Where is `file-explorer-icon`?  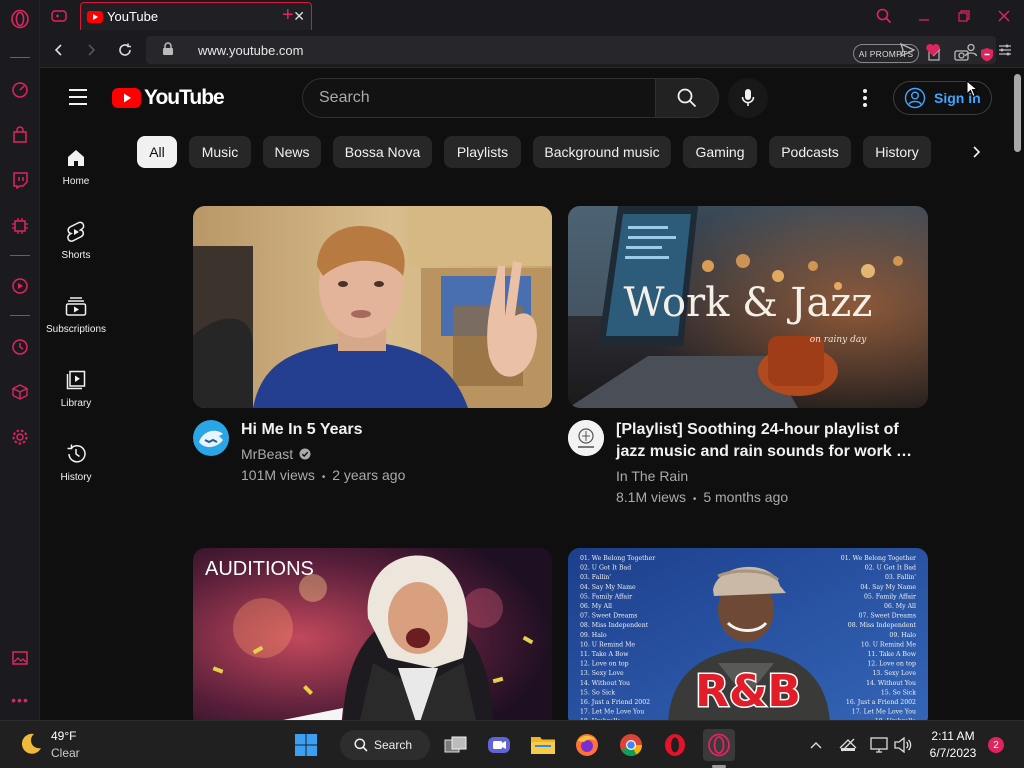
file-explorer-icon is located at coordinates (543, 745).